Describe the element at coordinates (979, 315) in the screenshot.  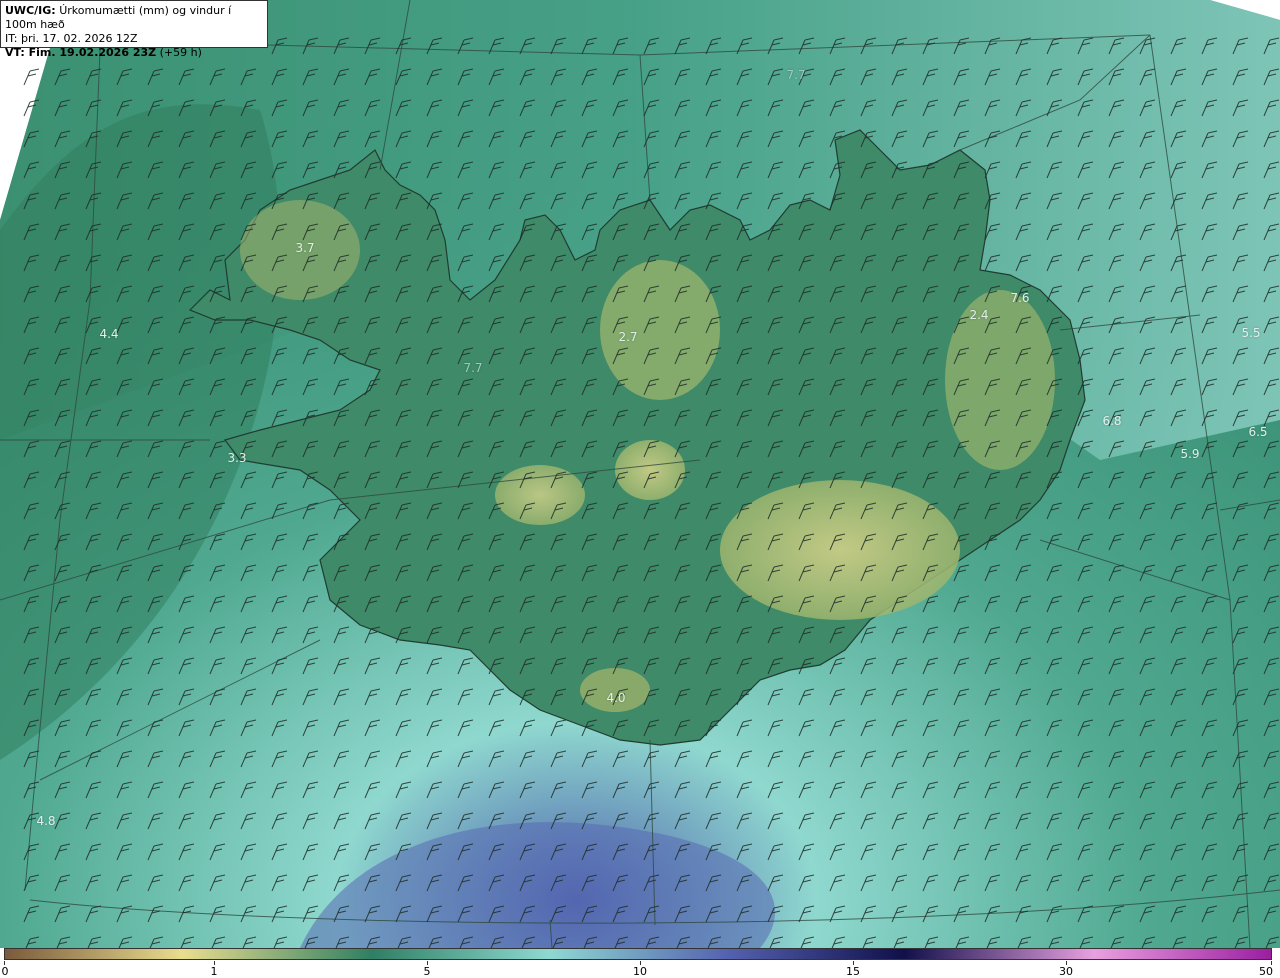
I see `value-label: 2.4` at that location.